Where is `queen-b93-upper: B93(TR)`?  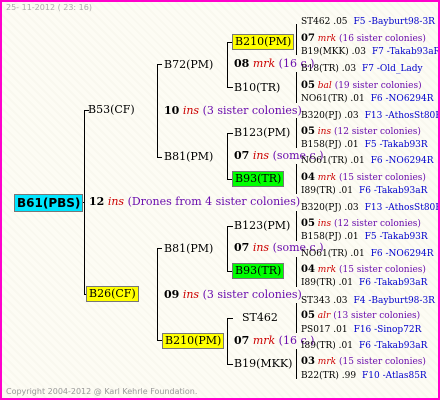
queen-b93-upper: B93(TR) is located at coordinates (258, 179).